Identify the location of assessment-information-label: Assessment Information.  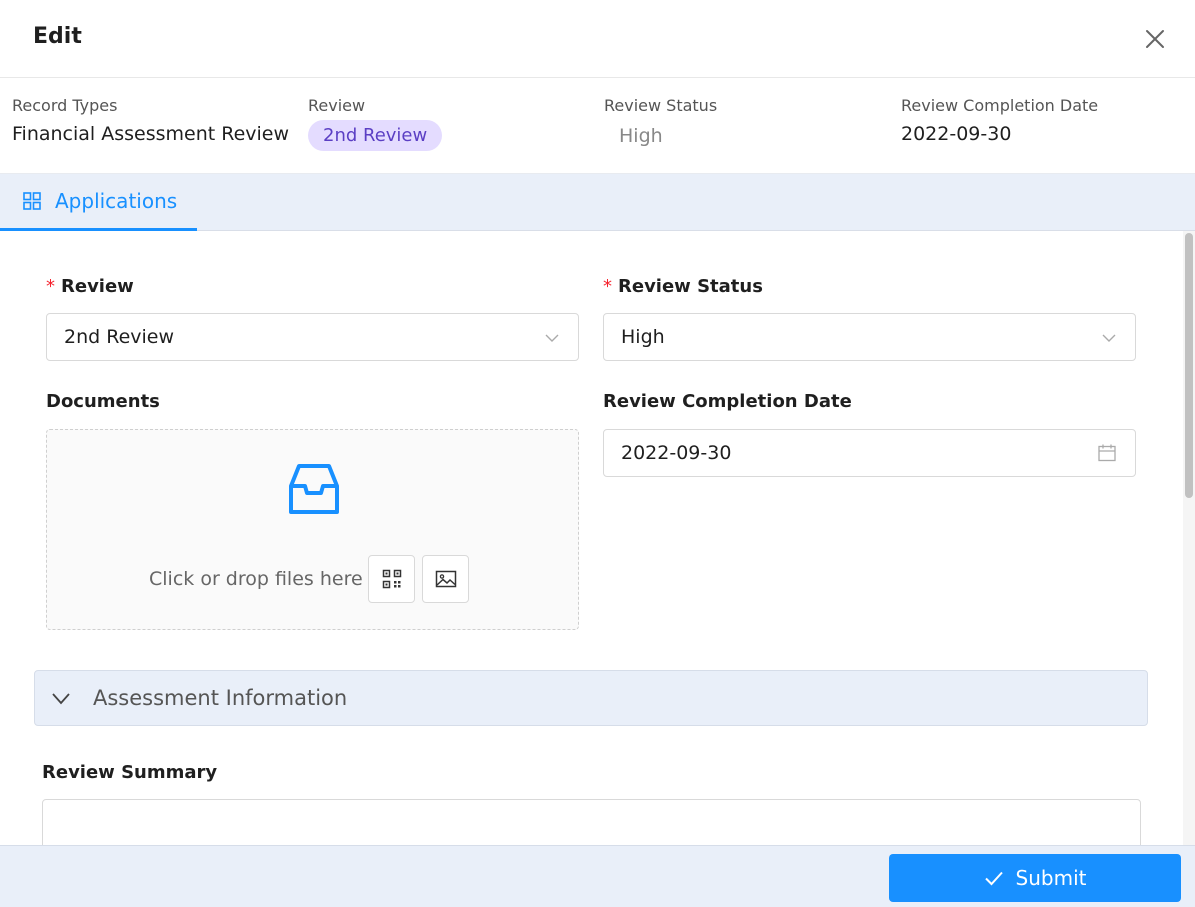
(220, 698).